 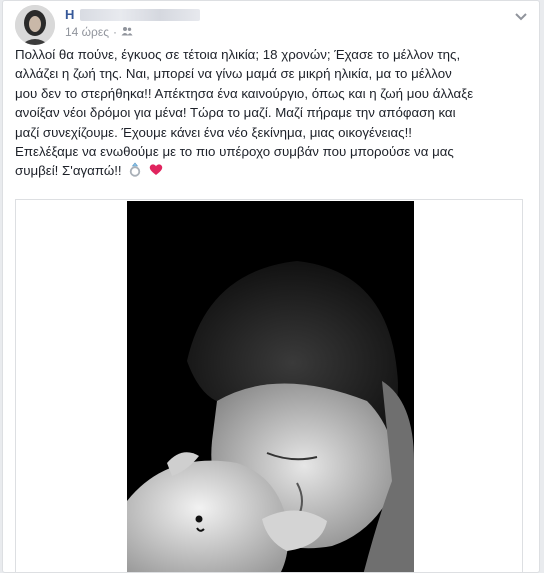 What do you see at coordinates (140, 14) in the screenshot?
I see `author-name-redacted` at bounding box center [140, 14].